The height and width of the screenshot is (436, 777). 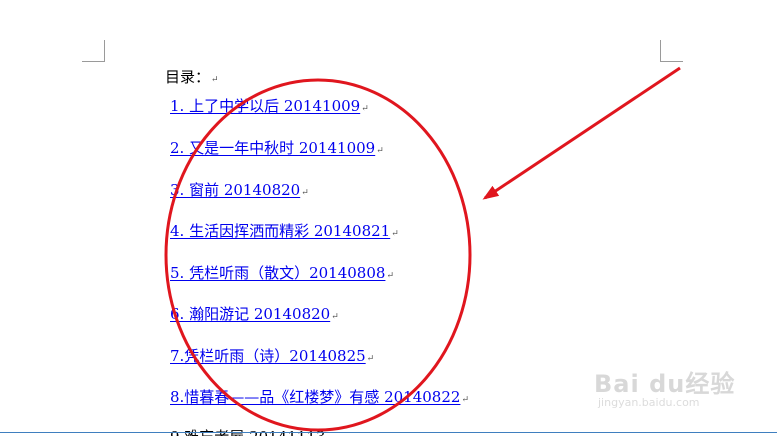 What do you see at coordinates (649, 402) in the screenshot?
I see `watermark-url: jingyan.baidu.com` at bounding box center [649, 402].